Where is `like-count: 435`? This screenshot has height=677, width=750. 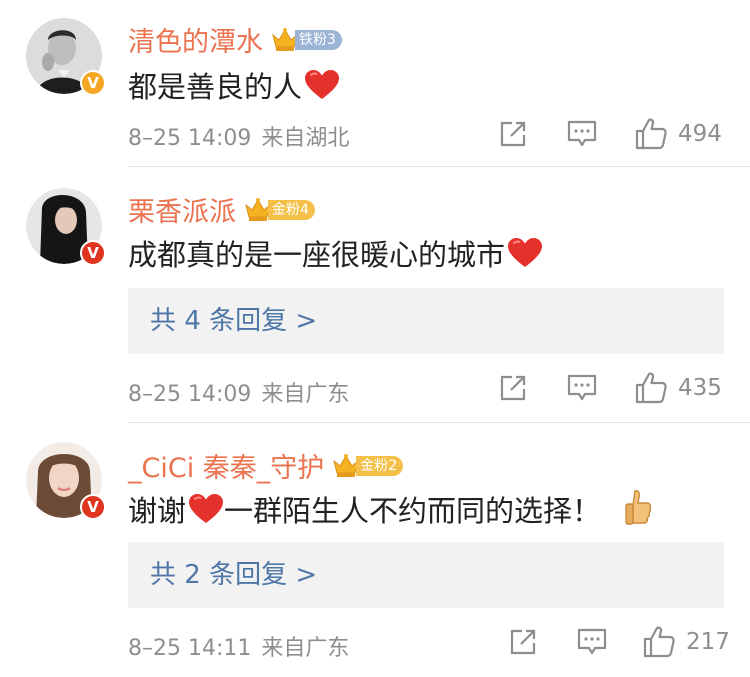
like-count: 435 is located at coordinates (700, 388).